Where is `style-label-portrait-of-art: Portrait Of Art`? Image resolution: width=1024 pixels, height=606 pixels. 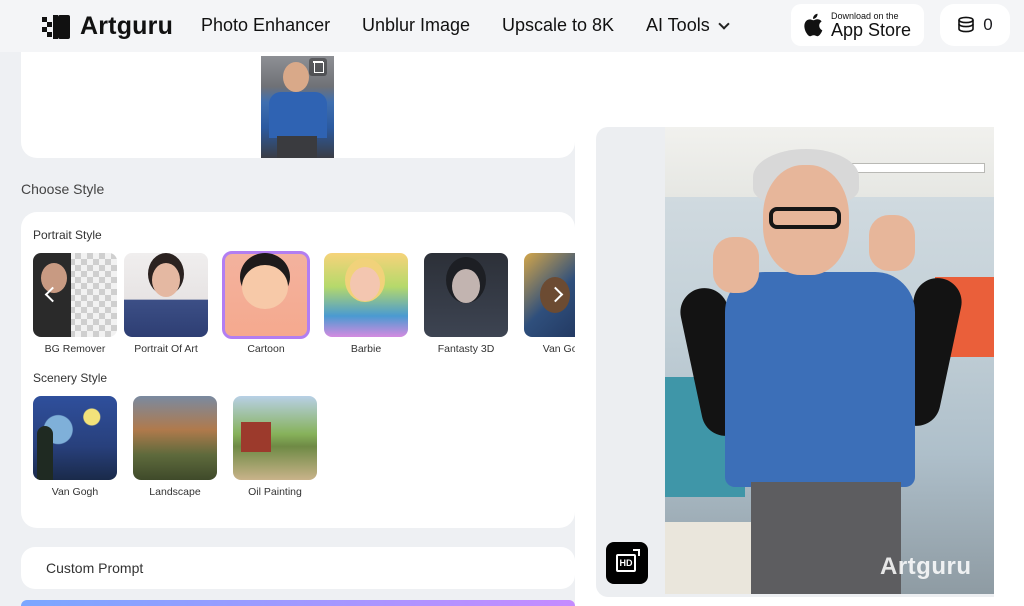 style-label-portrait-of-art: Portrait Of Art is located at coordinates (166, 349).